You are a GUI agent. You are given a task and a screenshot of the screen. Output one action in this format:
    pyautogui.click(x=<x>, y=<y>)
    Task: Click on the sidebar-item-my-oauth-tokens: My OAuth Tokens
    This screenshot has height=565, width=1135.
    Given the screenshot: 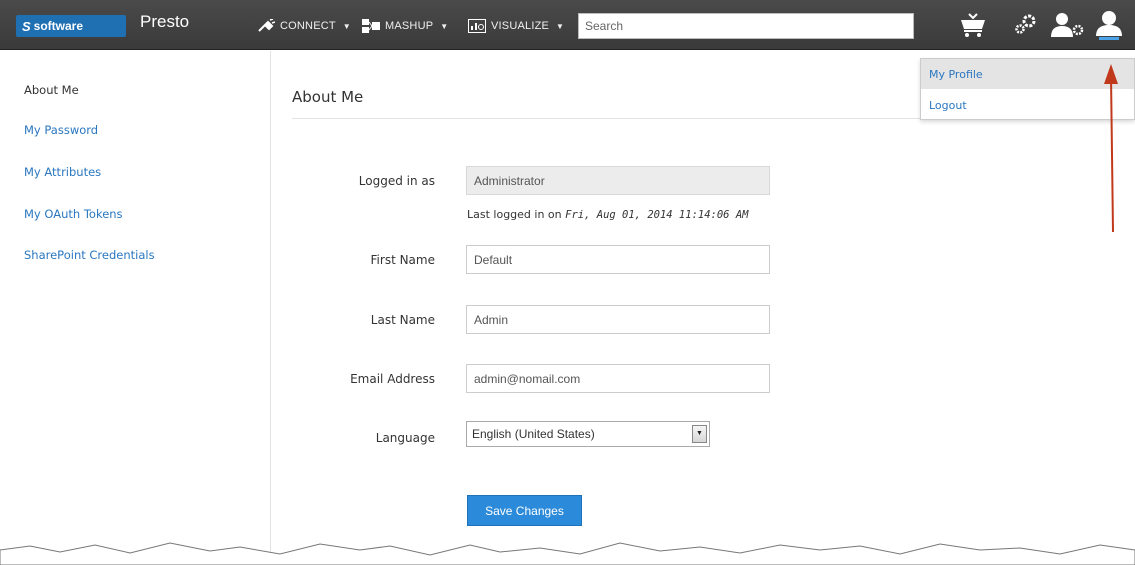 What is the action you would take?
    pyautogui.click(x=73, y=214)
    